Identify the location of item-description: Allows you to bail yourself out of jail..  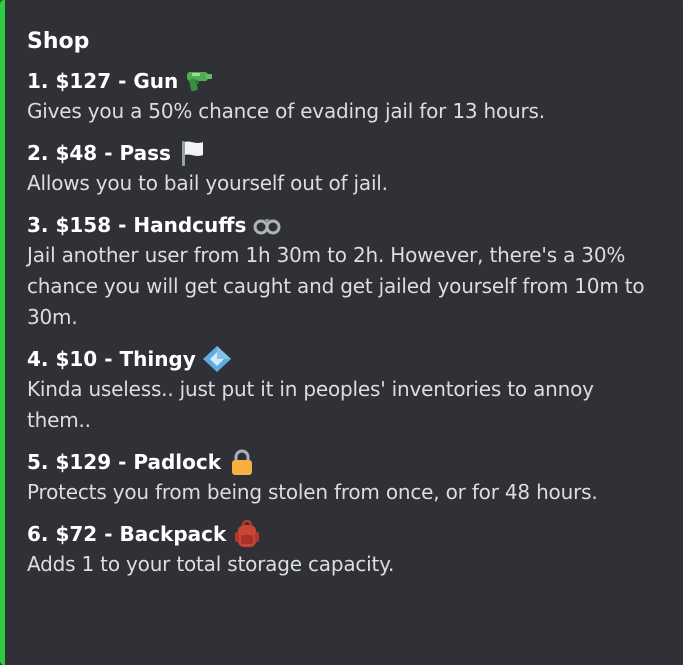
(207, 183).